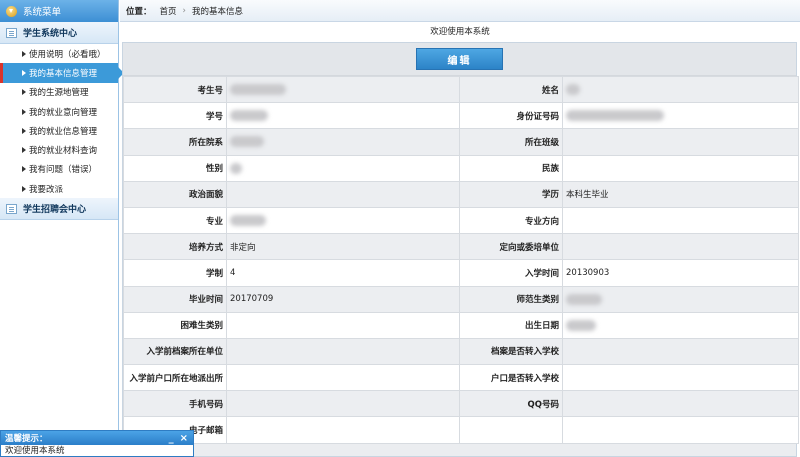 The height and width of the screenshot is (457, 800). Describe the element at coordinates (168, 11) in the screenshot. I see `breadcrumb-home-link: 首页` at that location.